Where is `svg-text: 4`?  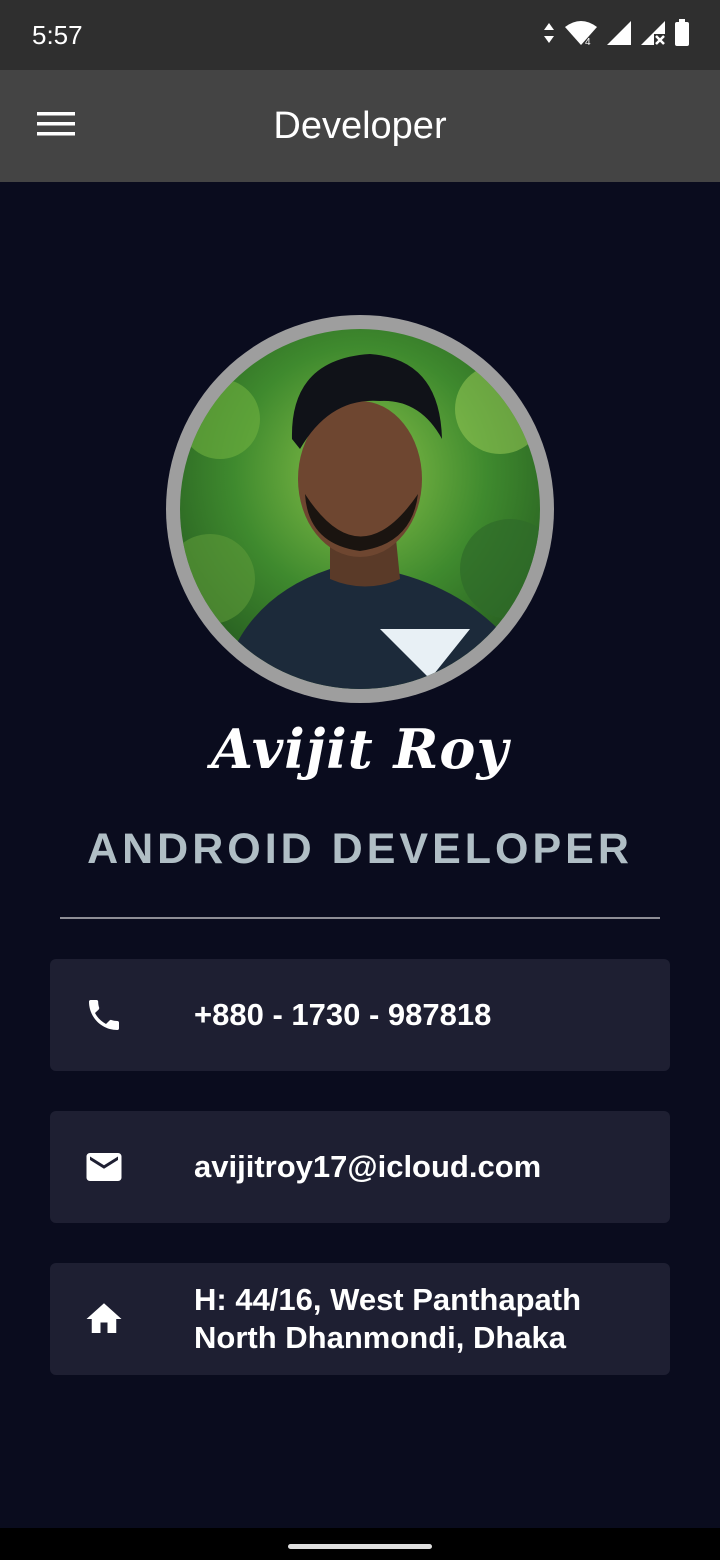 svg-text: 4 is located at coordinates (588, 42).